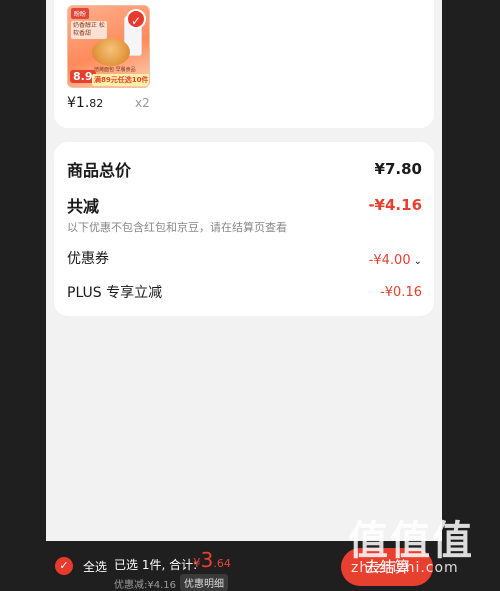 The image size is (500, 591). I want to click on selected-count: 已选 1件, 合计:, so click(156, 565).